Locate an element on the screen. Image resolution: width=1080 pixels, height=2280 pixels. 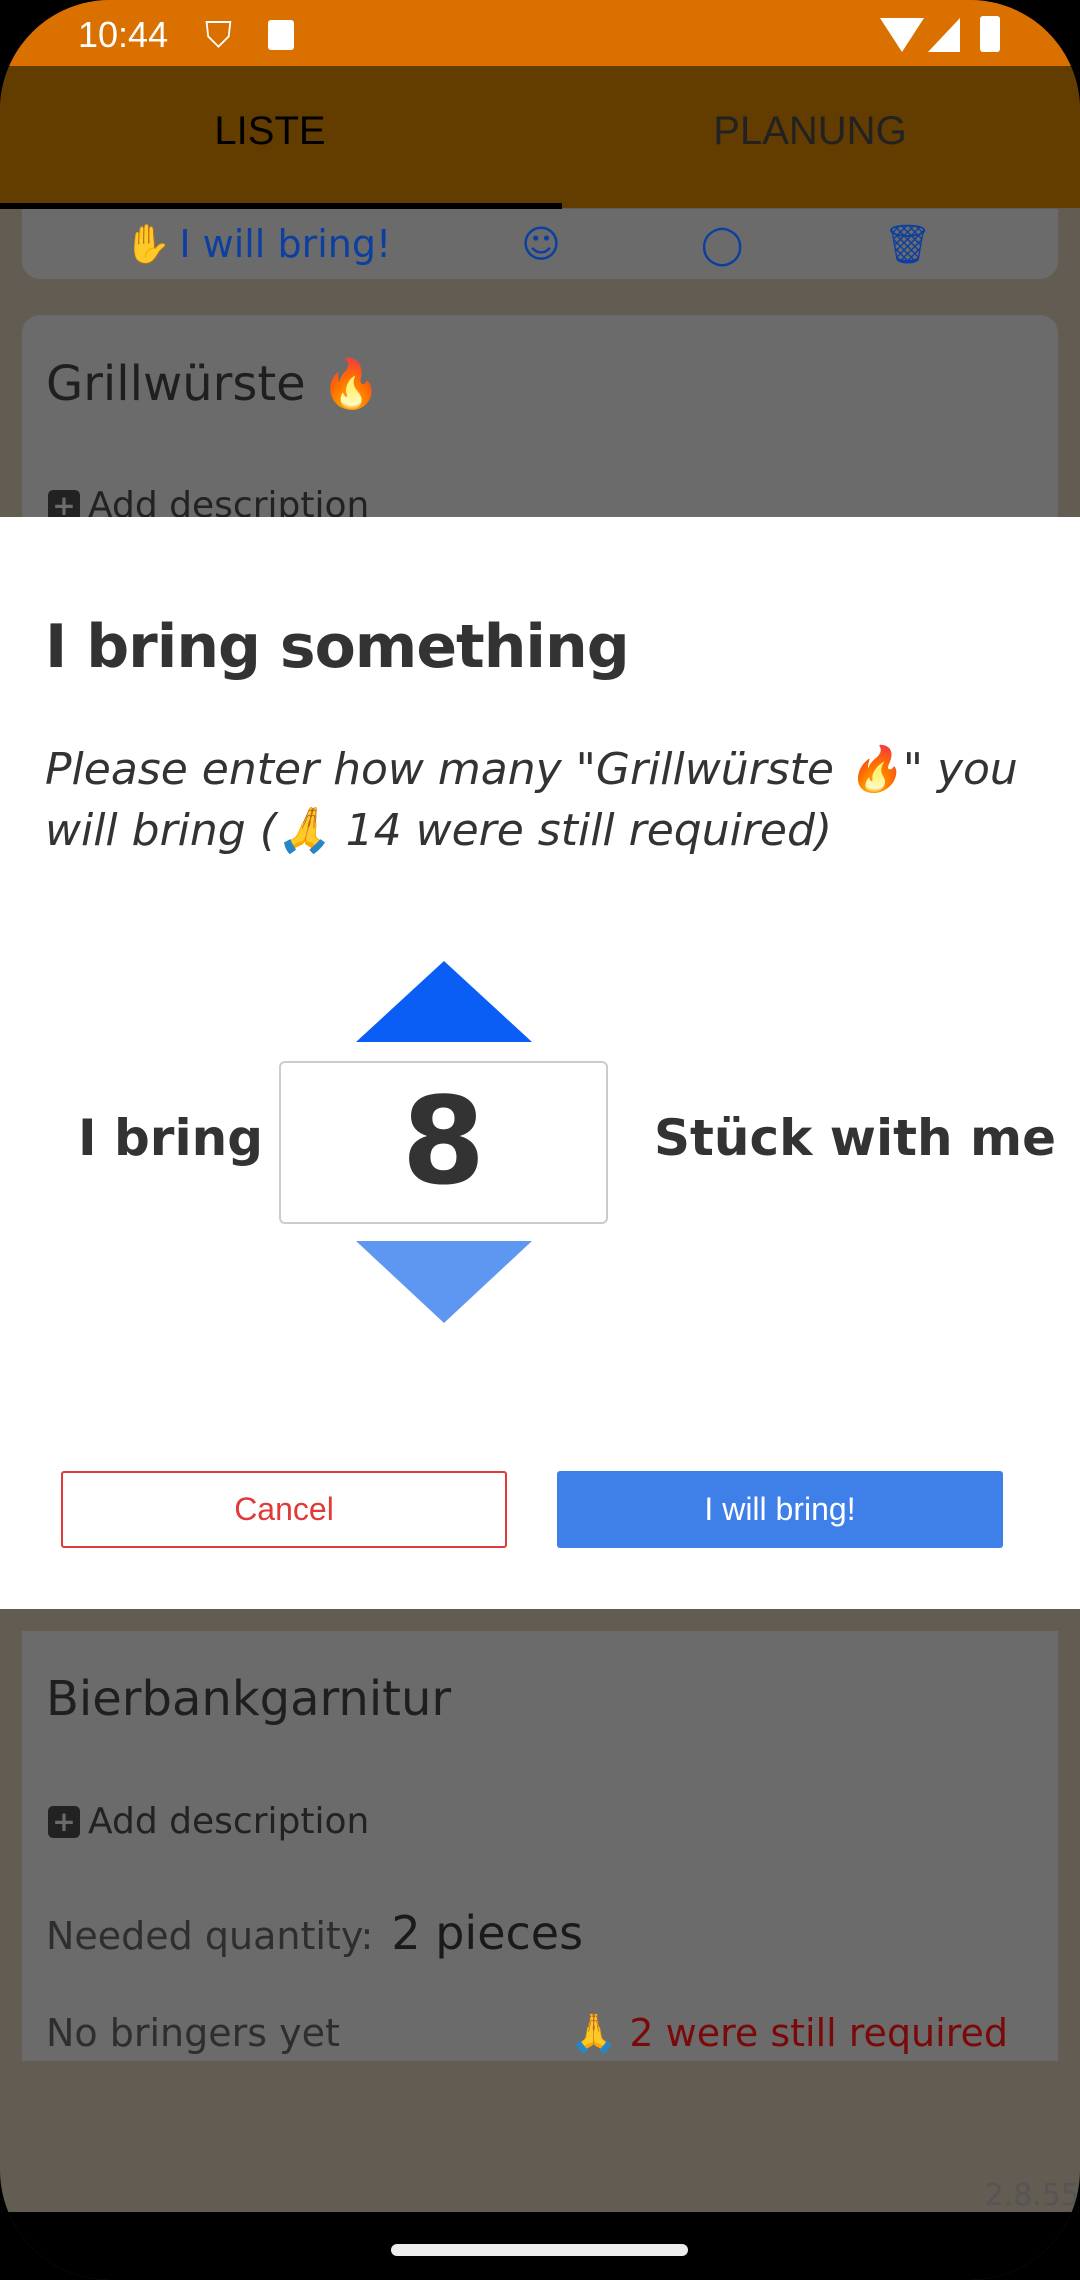
keyboard-icon is located at coordinates (281, 35).